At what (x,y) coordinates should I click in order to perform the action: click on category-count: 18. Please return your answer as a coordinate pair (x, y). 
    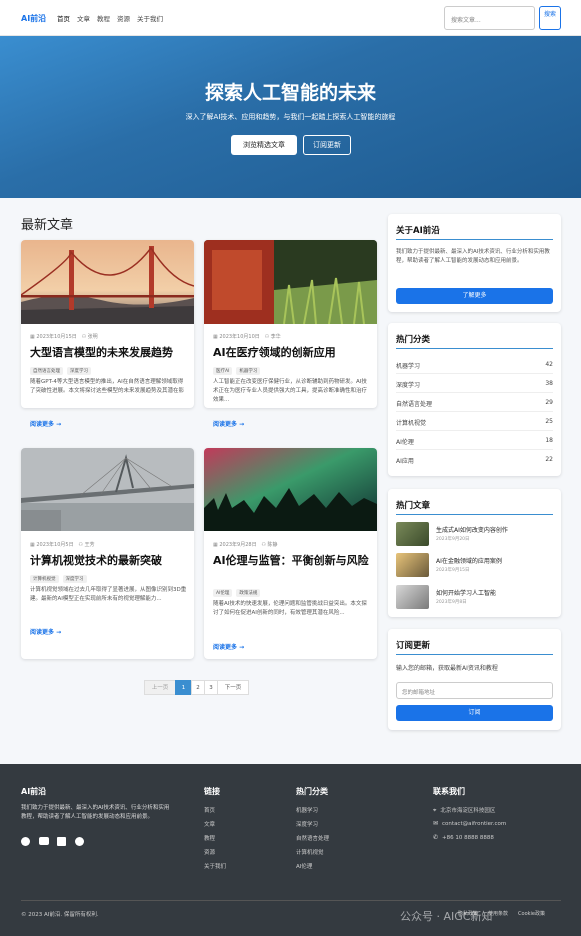
    Looking at the image, I should click on (549, 440).